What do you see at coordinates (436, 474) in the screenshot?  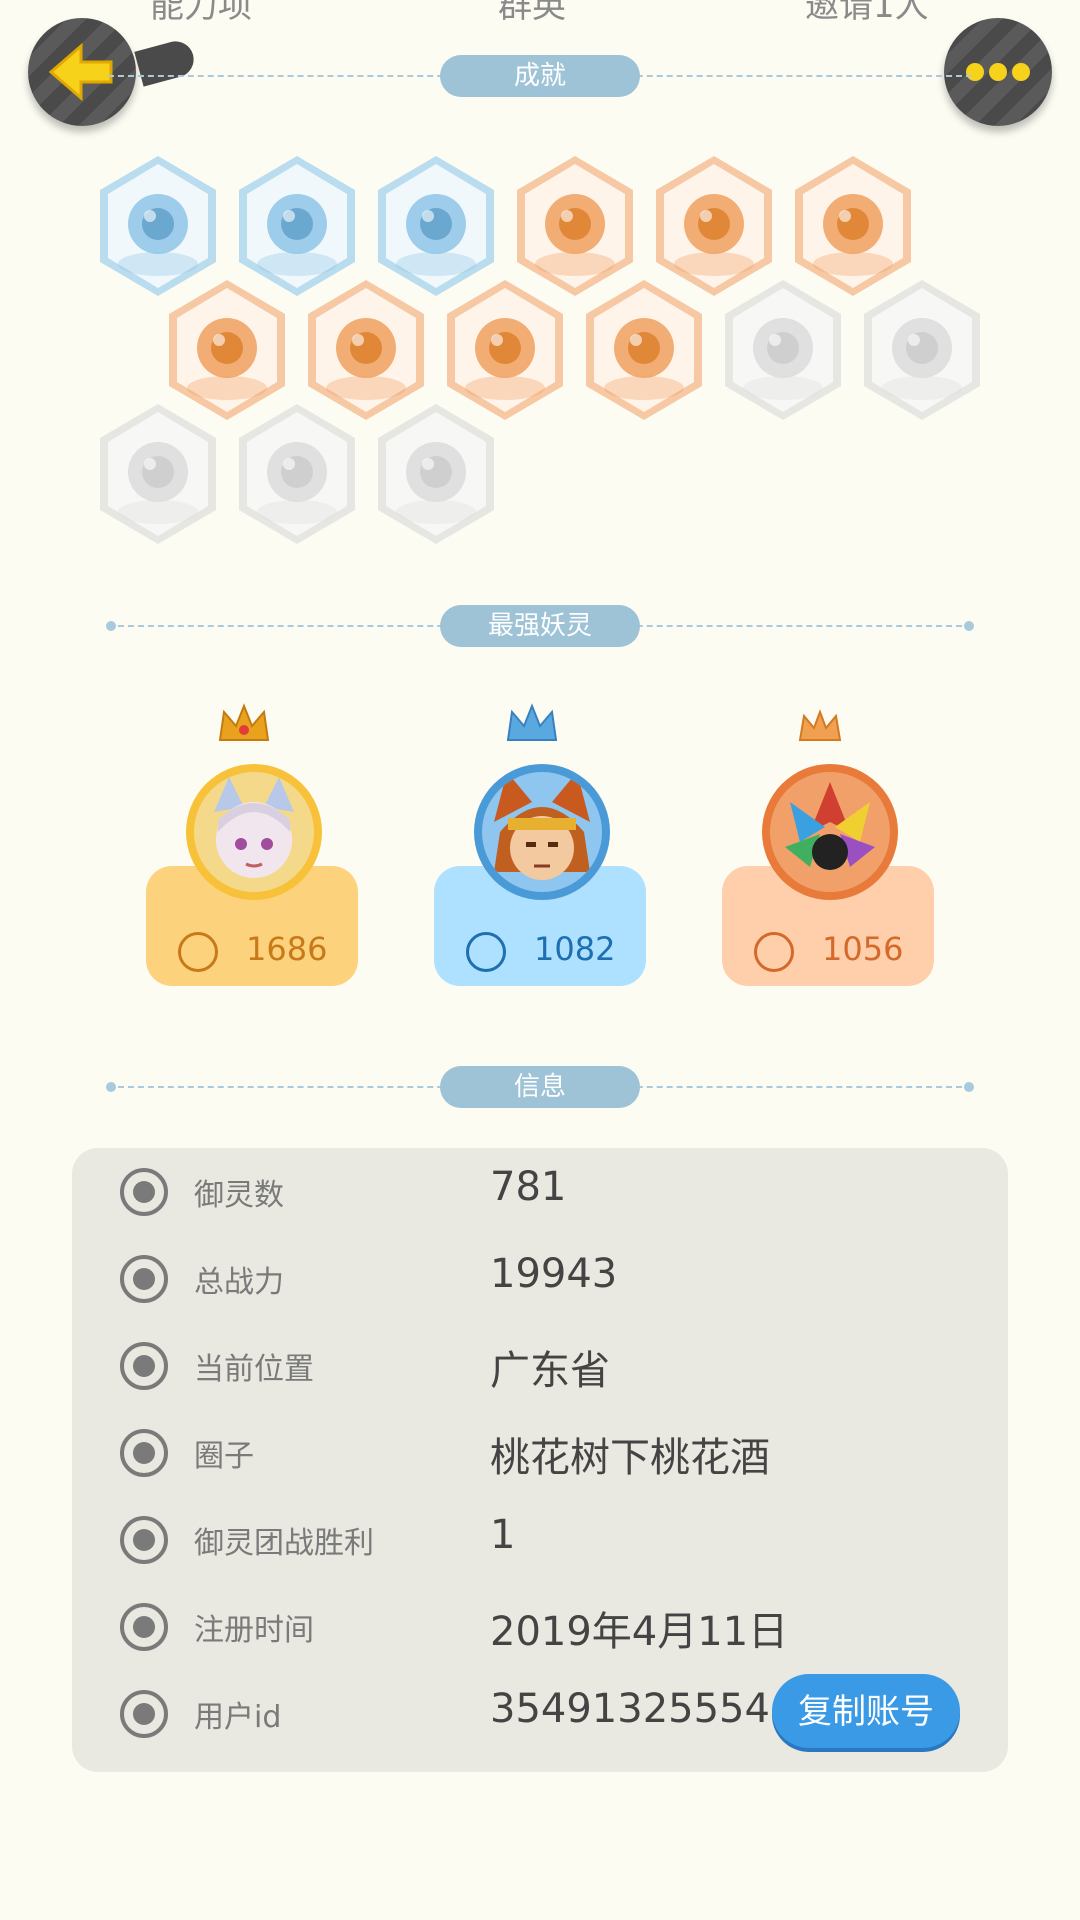 I see `book-badge-icon` at bounding box center [436, 474].